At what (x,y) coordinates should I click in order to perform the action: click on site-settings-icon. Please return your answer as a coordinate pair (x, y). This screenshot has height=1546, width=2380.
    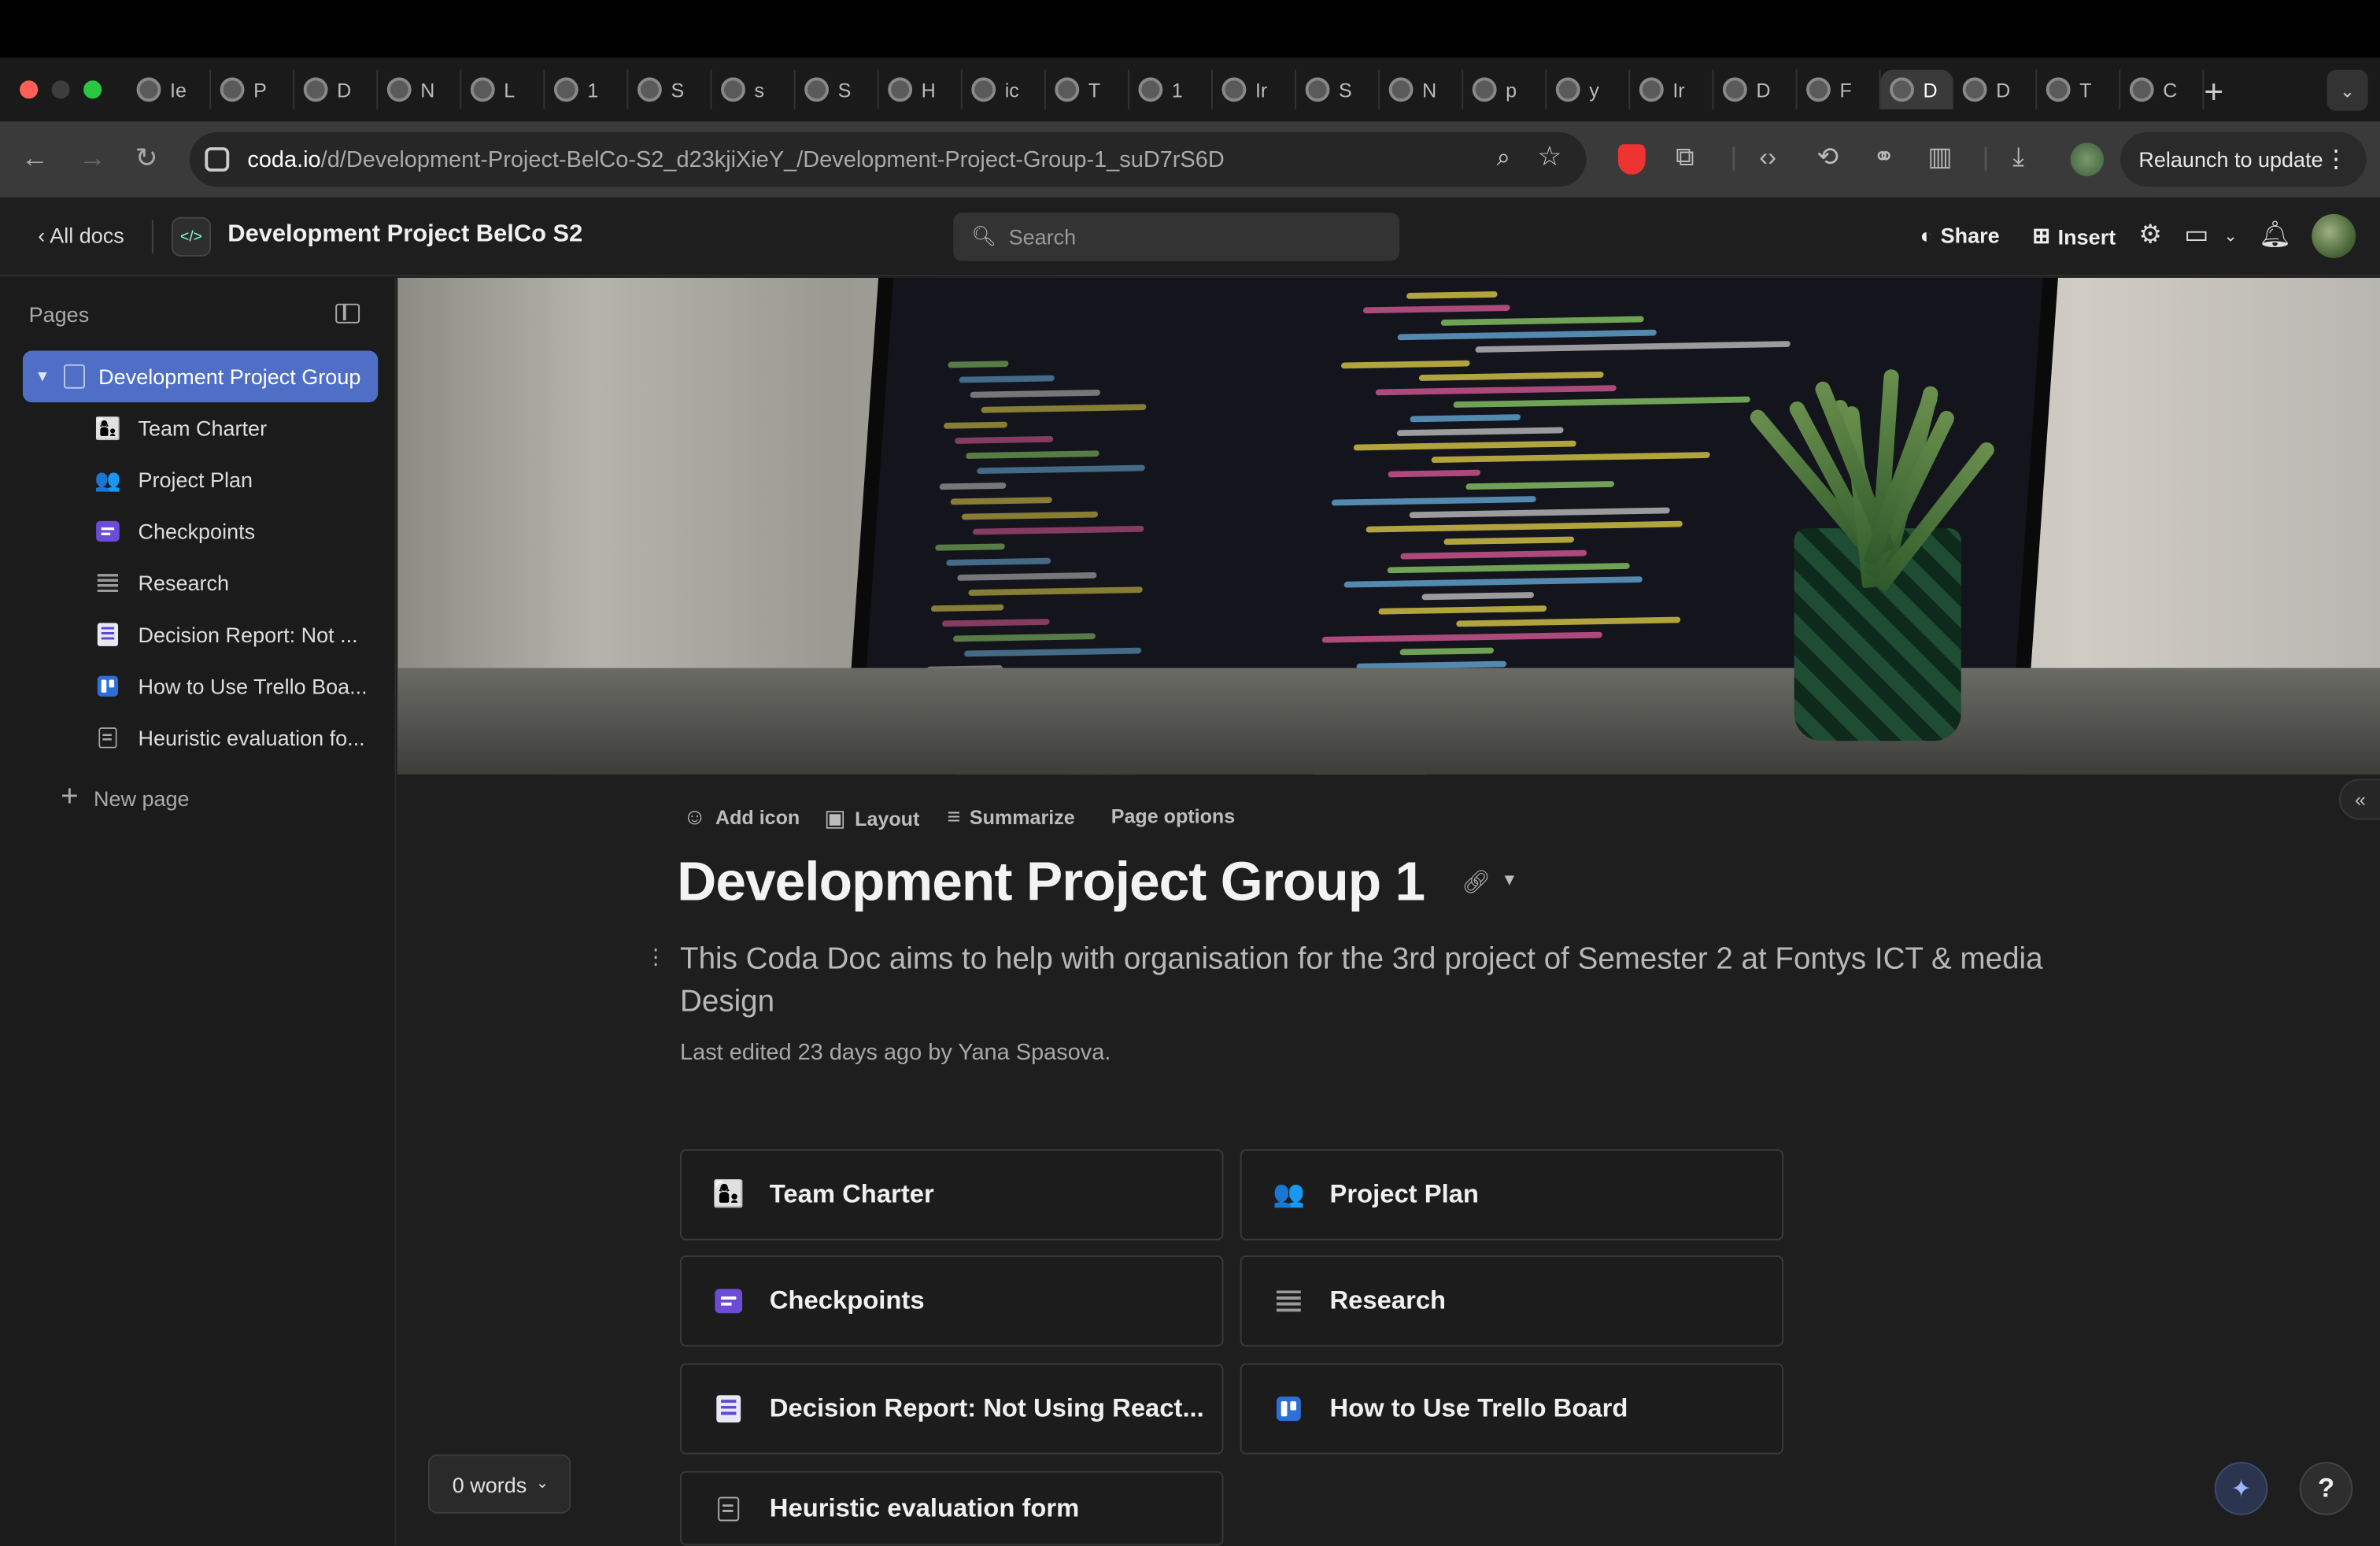
    Looking at the image, I should click on (217, 159).